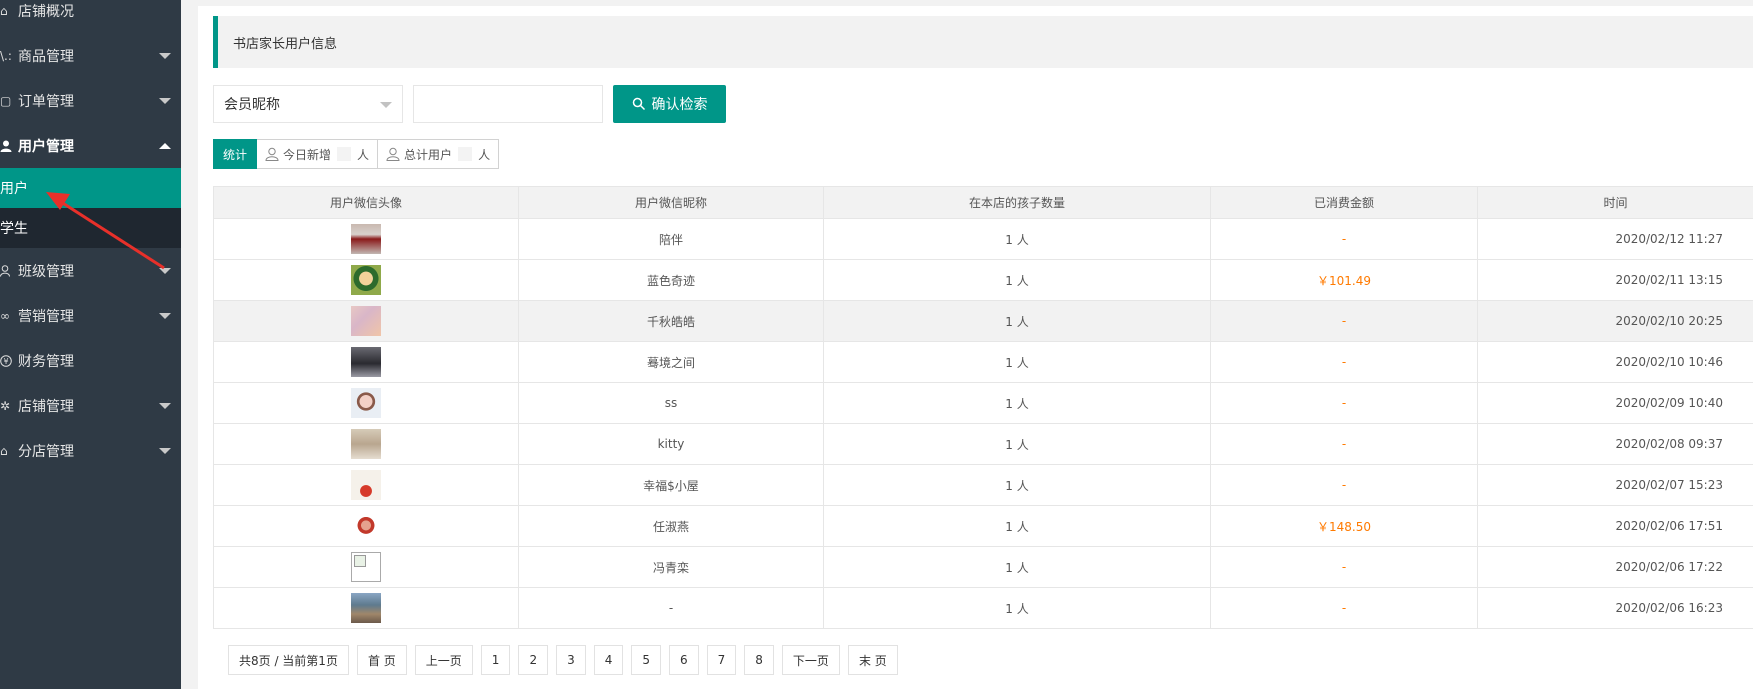 The width and height of the screenshot is (1753, 689). Describe the element at coordinates (608, 660) in the screenshot. I see `page-4-button: 4` at that location.